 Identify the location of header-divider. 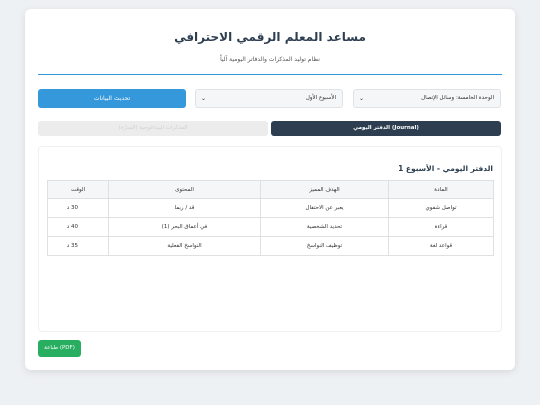
(270, 74).